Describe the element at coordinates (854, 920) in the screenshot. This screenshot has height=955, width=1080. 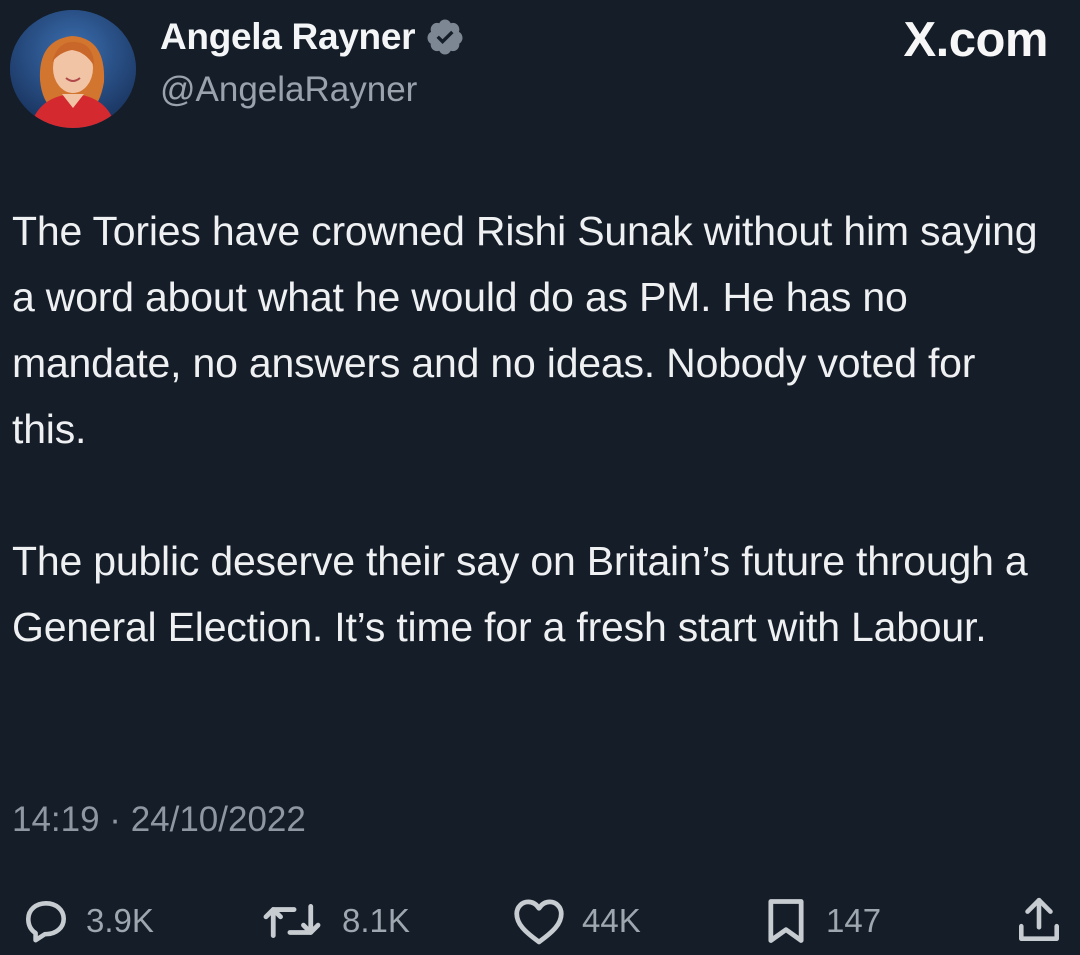
I see `bookmark-count: 147` at that location.